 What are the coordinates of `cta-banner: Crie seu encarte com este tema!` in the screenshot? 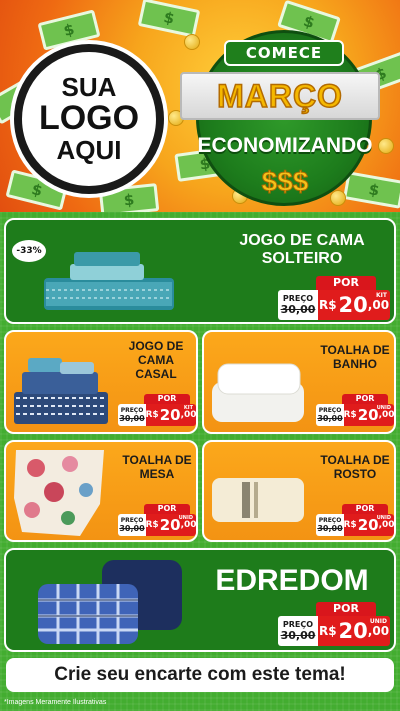 It's located at (200, 675).